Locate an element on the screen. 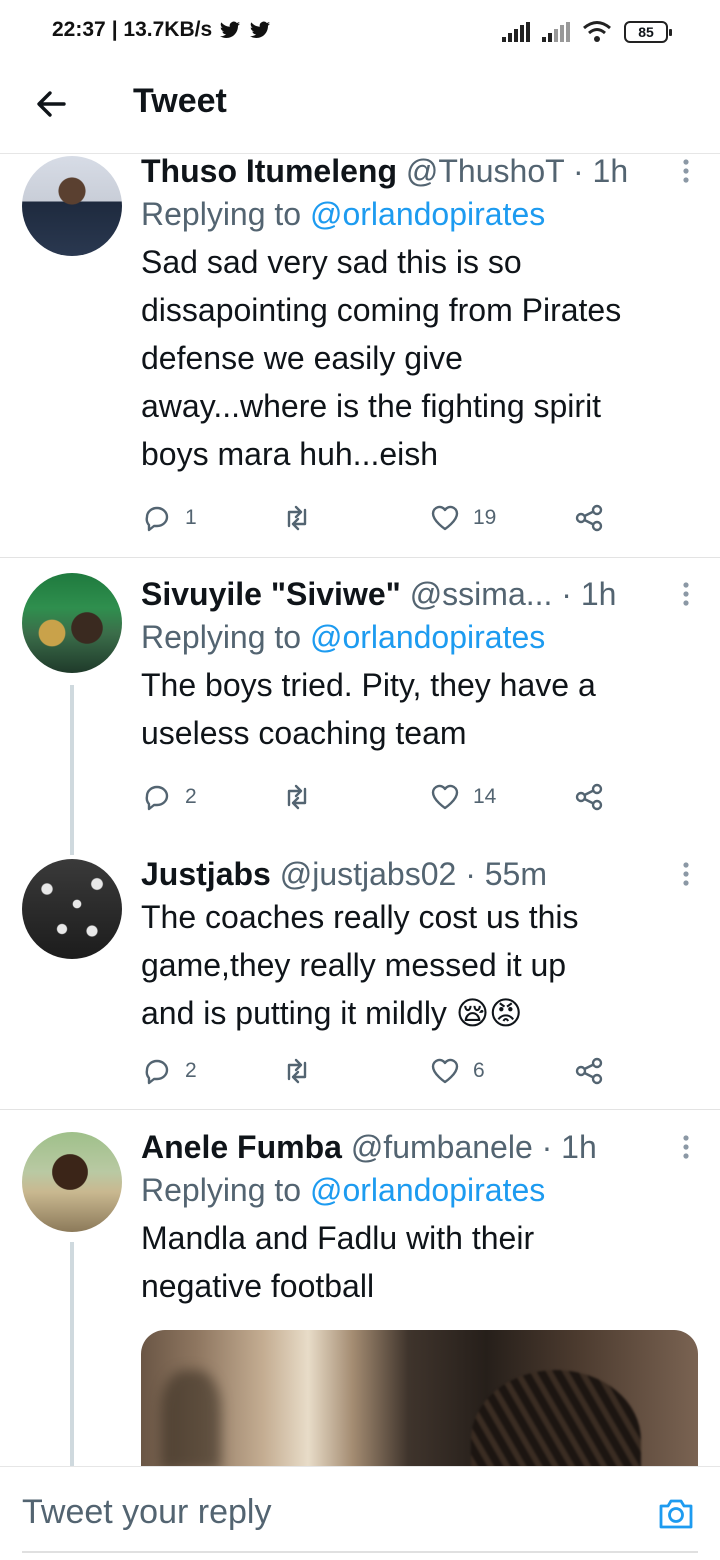  author-handle: @fumbanele is located at coordinates (442, 1147).